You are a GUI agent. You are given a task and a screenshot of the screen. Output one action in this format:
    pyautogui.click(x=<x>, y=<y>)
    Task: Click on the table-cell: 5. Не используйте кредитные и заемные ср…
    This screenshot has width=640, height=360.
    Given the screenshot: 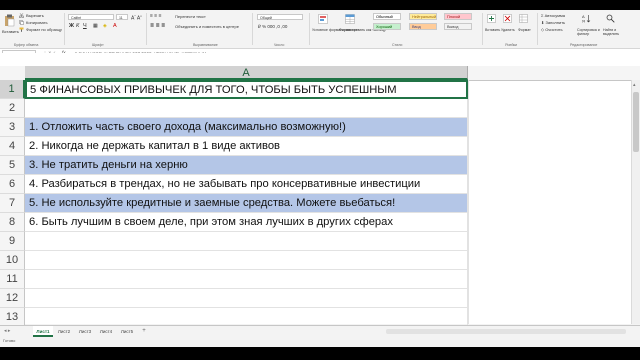 What is the action you would take?
    pyautogui.click(x=246, y=203)
    